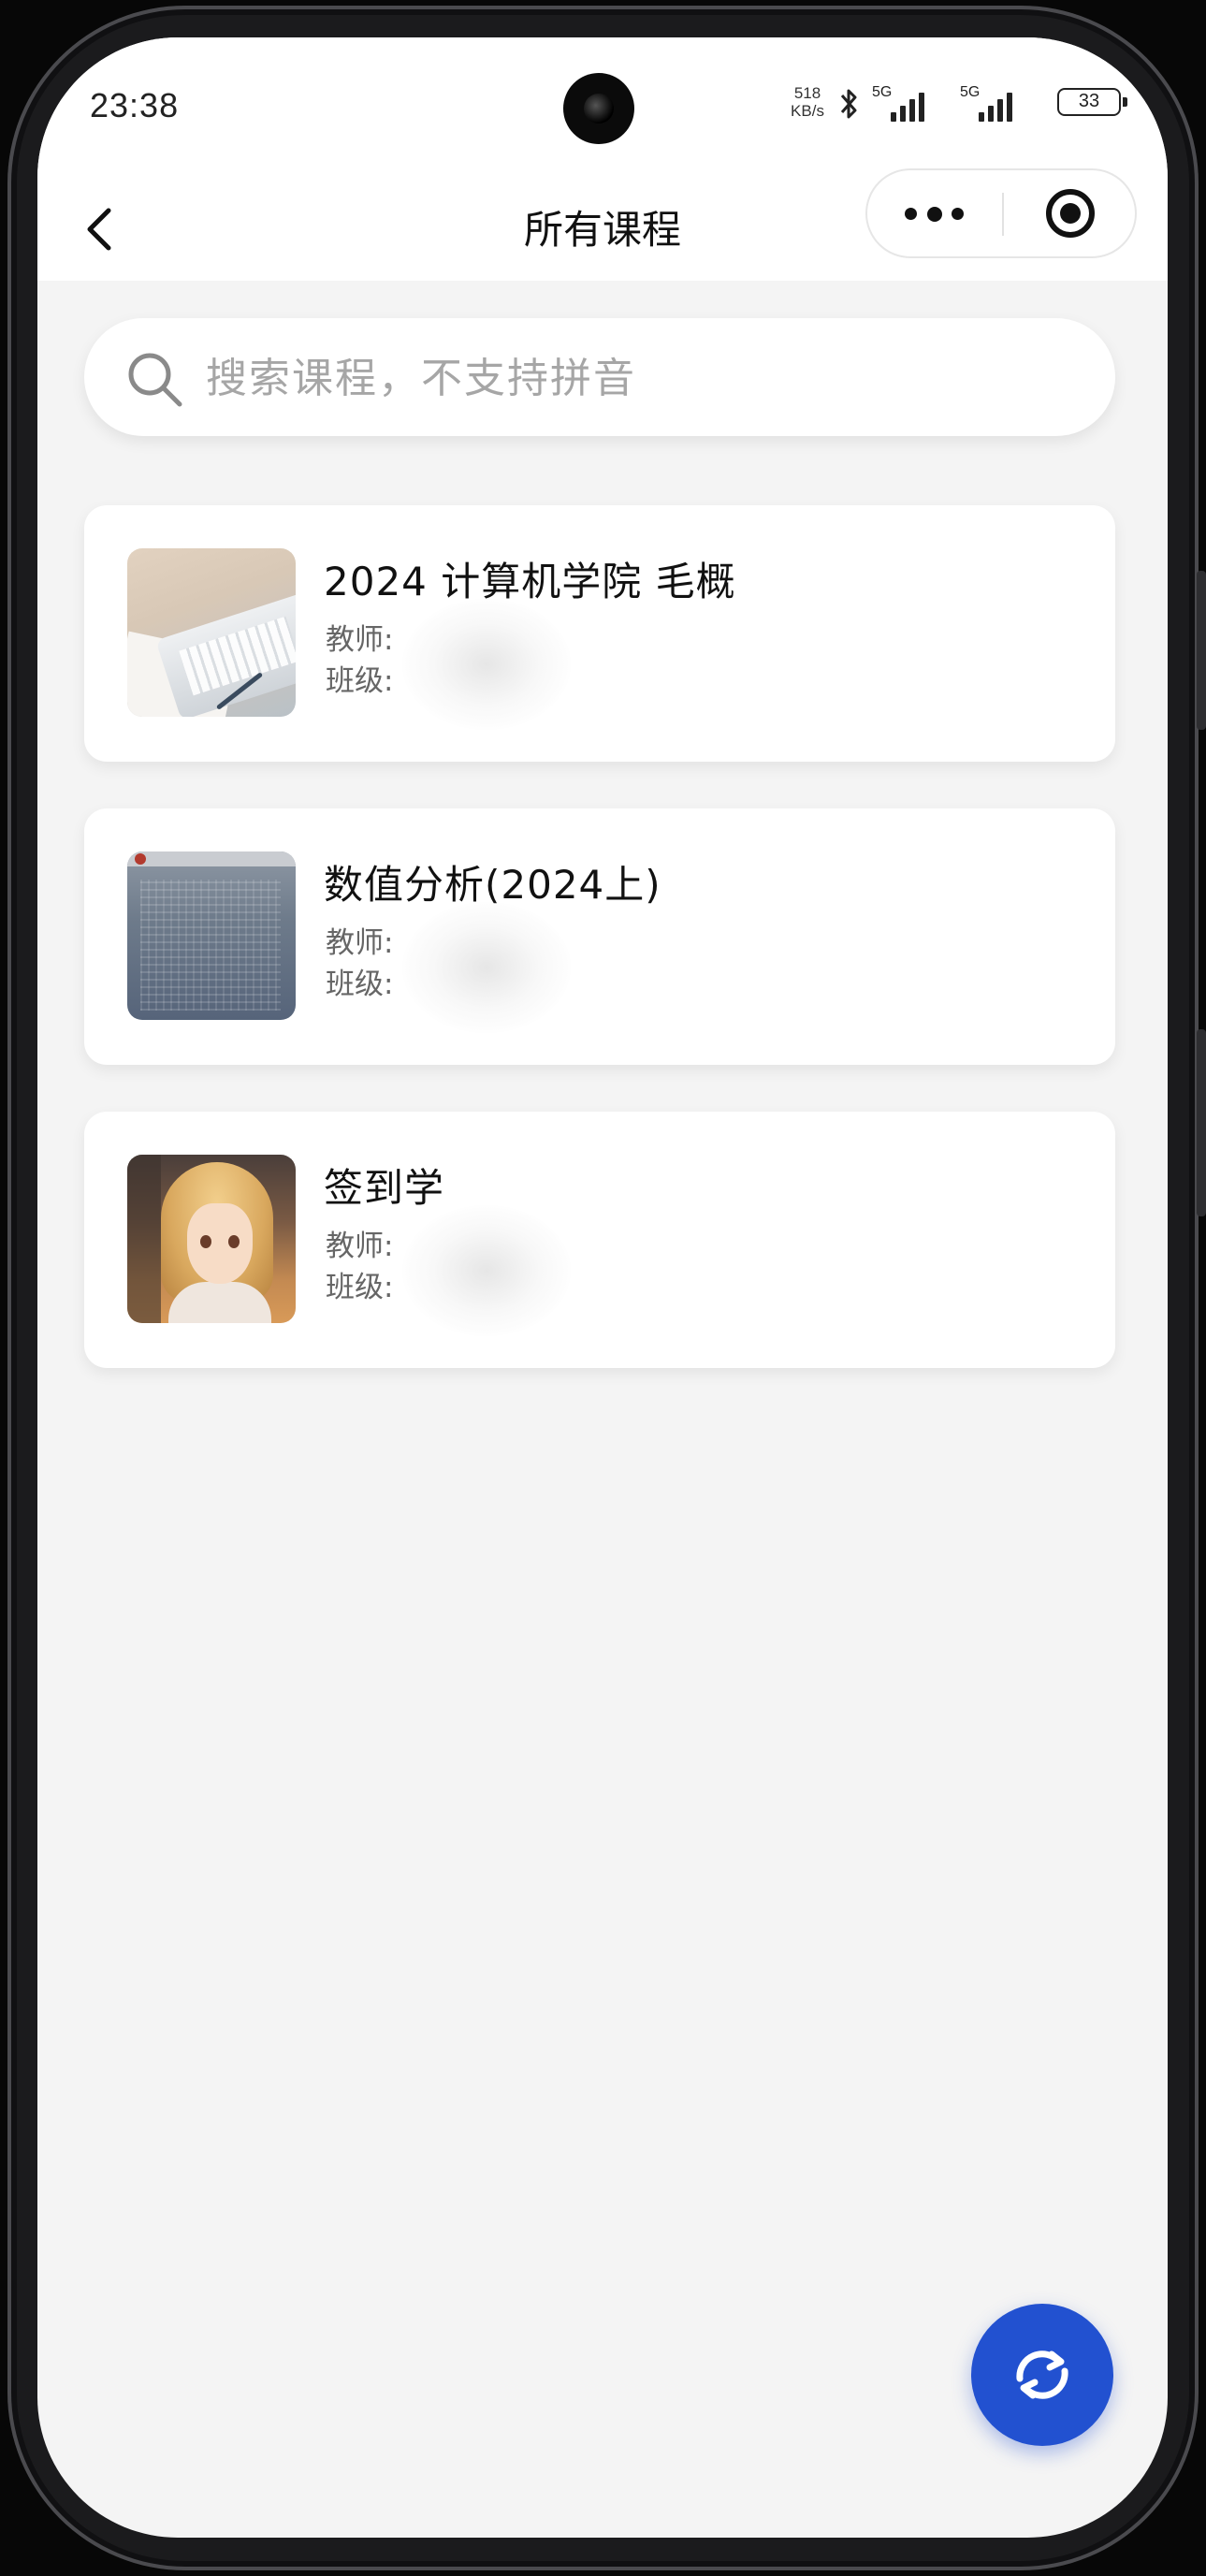 The width and height of the screenshot is (1206, 2576). Describe the element at coordinates (599, 936) in the screenshot. I see `course-card: 数值分析(2024上) 教师: 班级:` at that location.